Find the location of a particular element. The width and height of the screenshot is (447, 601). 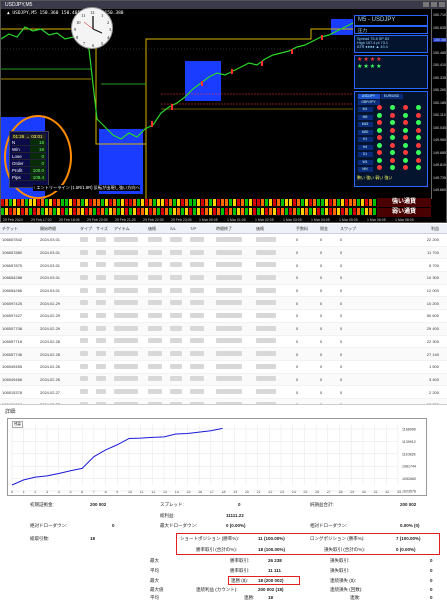

col-header: 利益 is located at coordinates (403, 229).